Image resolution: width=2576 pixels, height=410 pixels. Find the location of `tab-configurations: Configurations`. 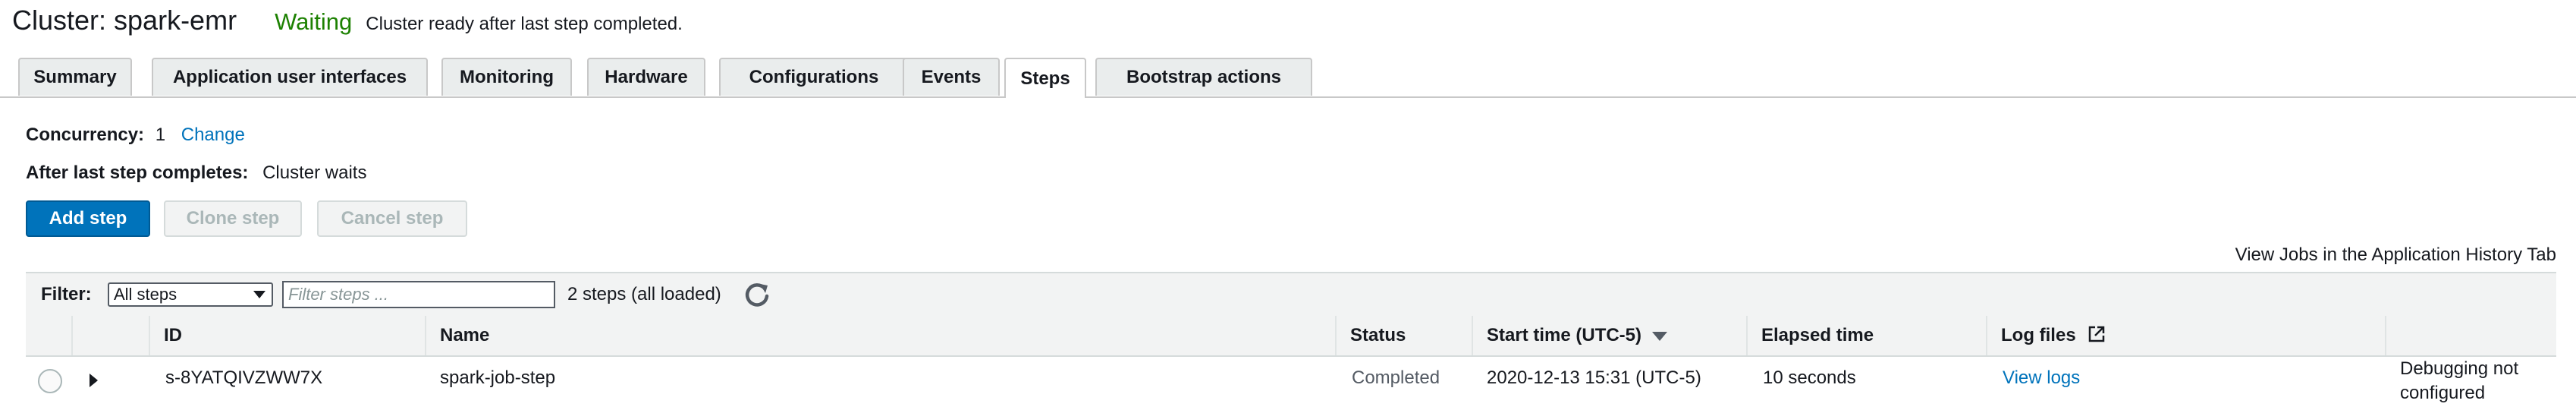

tab-configurations: Configurations is located at coordinates (814, 77).